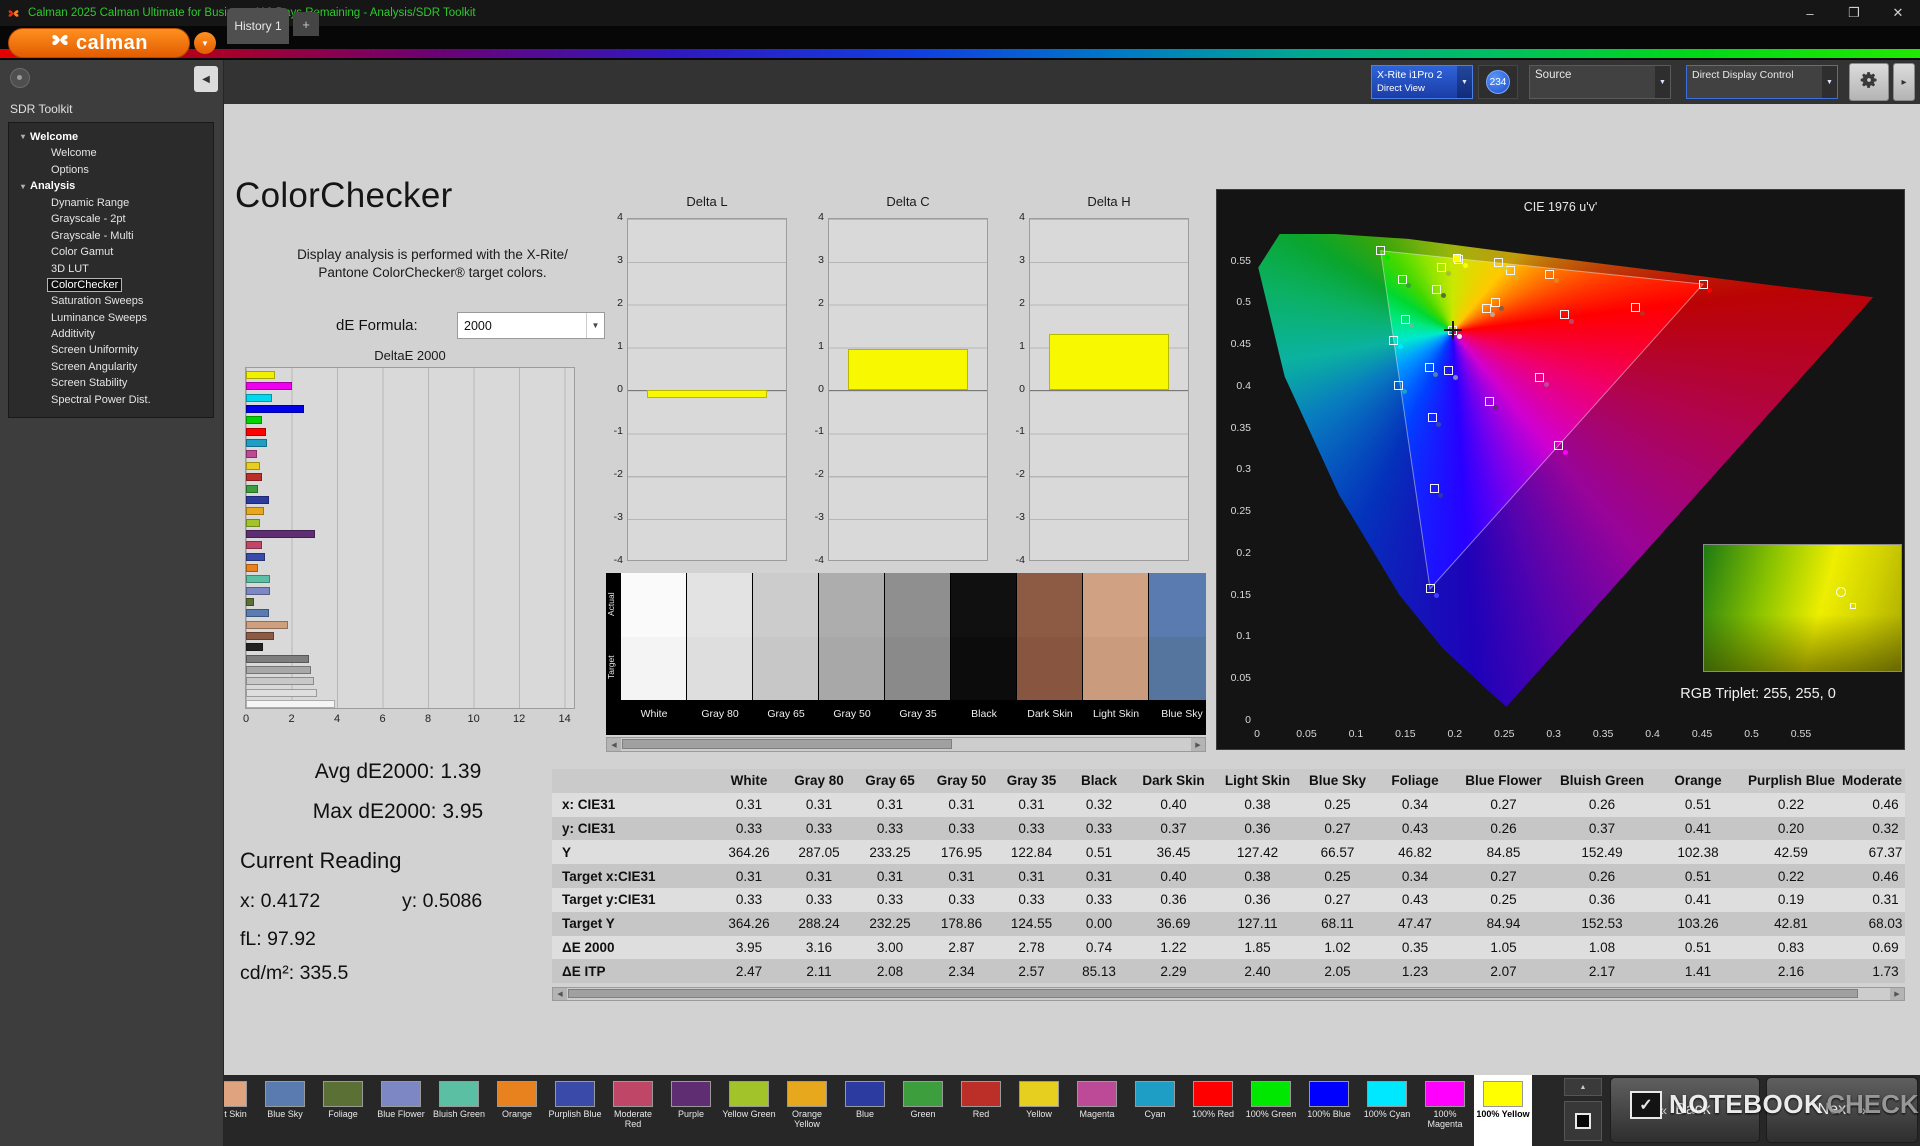 This screenshot has width=1920, height=1146. I want to click on sidebar-item-spectral-power-dist: Spectral Power Dist., so click(111, 399).